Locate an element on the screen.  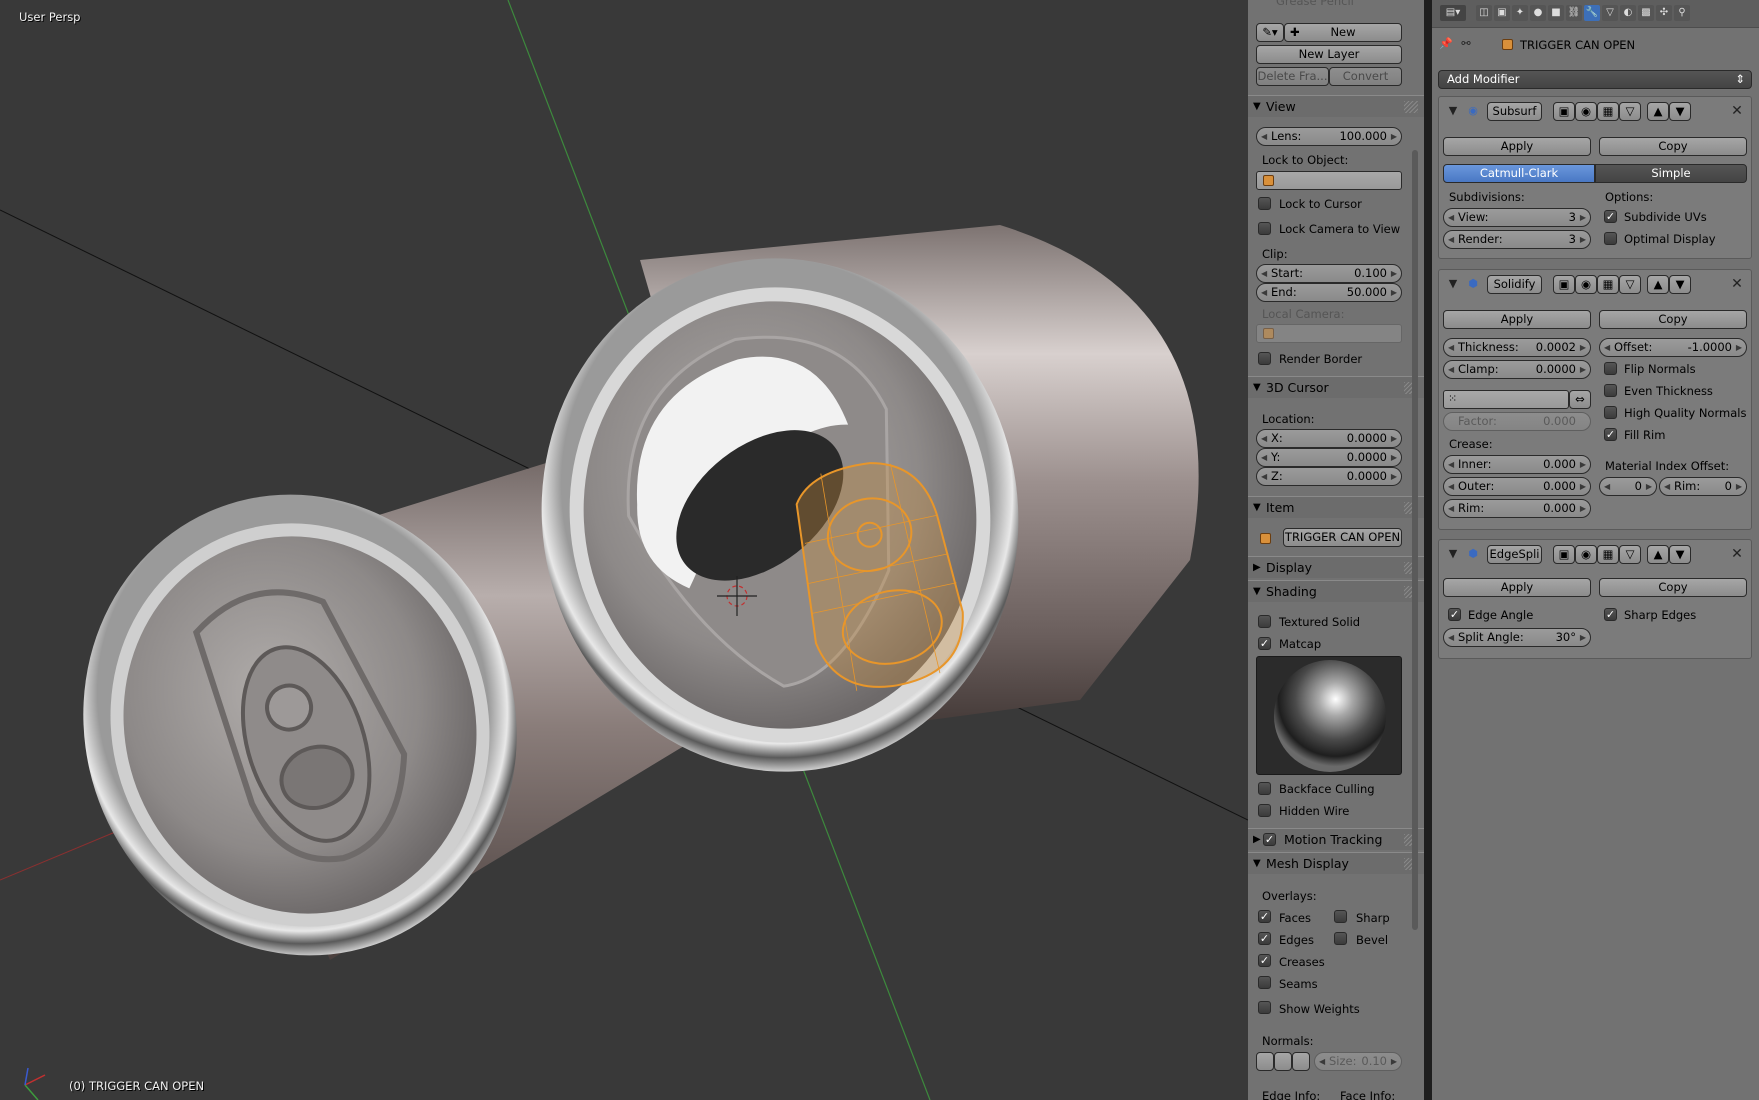
solidify-copy-button: Copy is located at coordinates (1673, 319).